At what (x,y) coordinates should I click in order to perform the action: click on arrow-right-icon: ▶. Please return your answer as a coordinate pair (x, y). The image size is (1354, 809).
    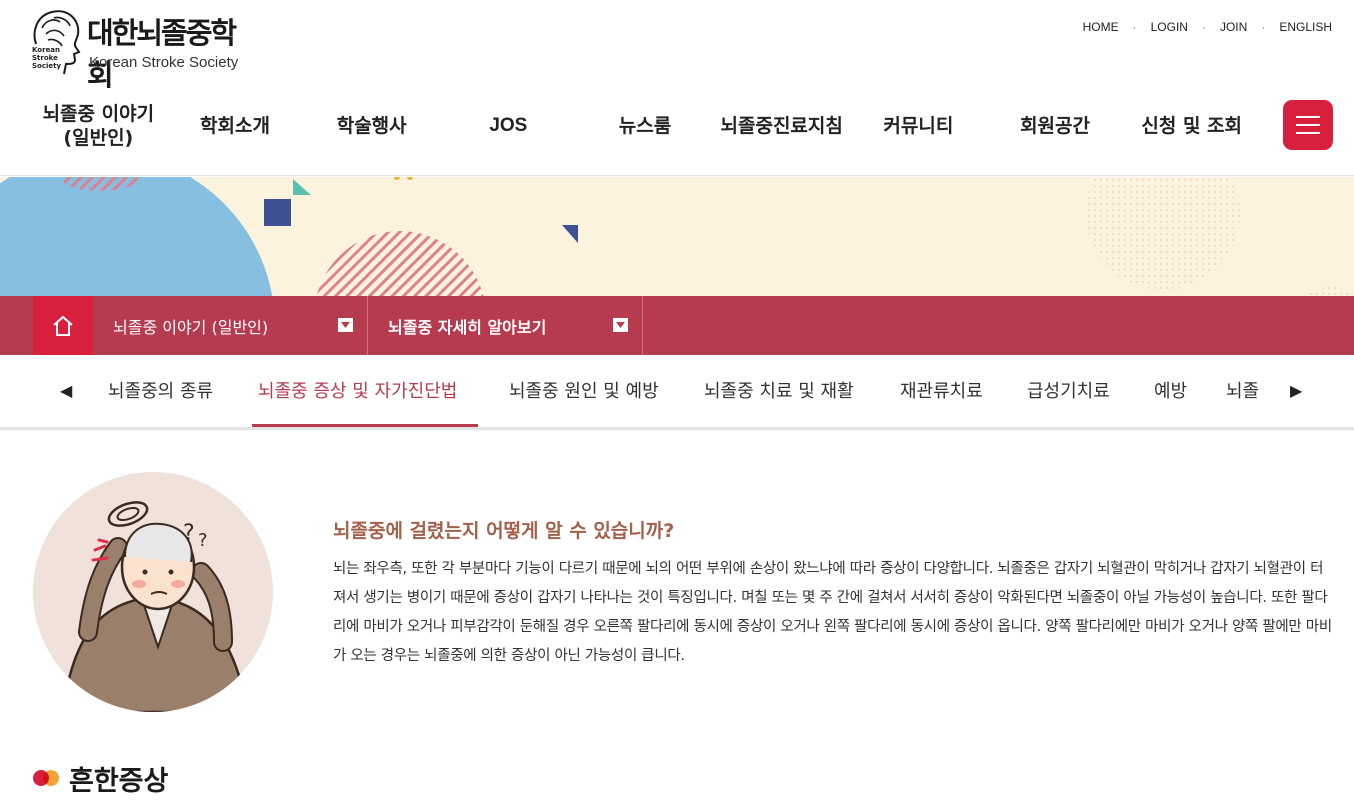
    Looking at the image, I should click on (1296, 390).